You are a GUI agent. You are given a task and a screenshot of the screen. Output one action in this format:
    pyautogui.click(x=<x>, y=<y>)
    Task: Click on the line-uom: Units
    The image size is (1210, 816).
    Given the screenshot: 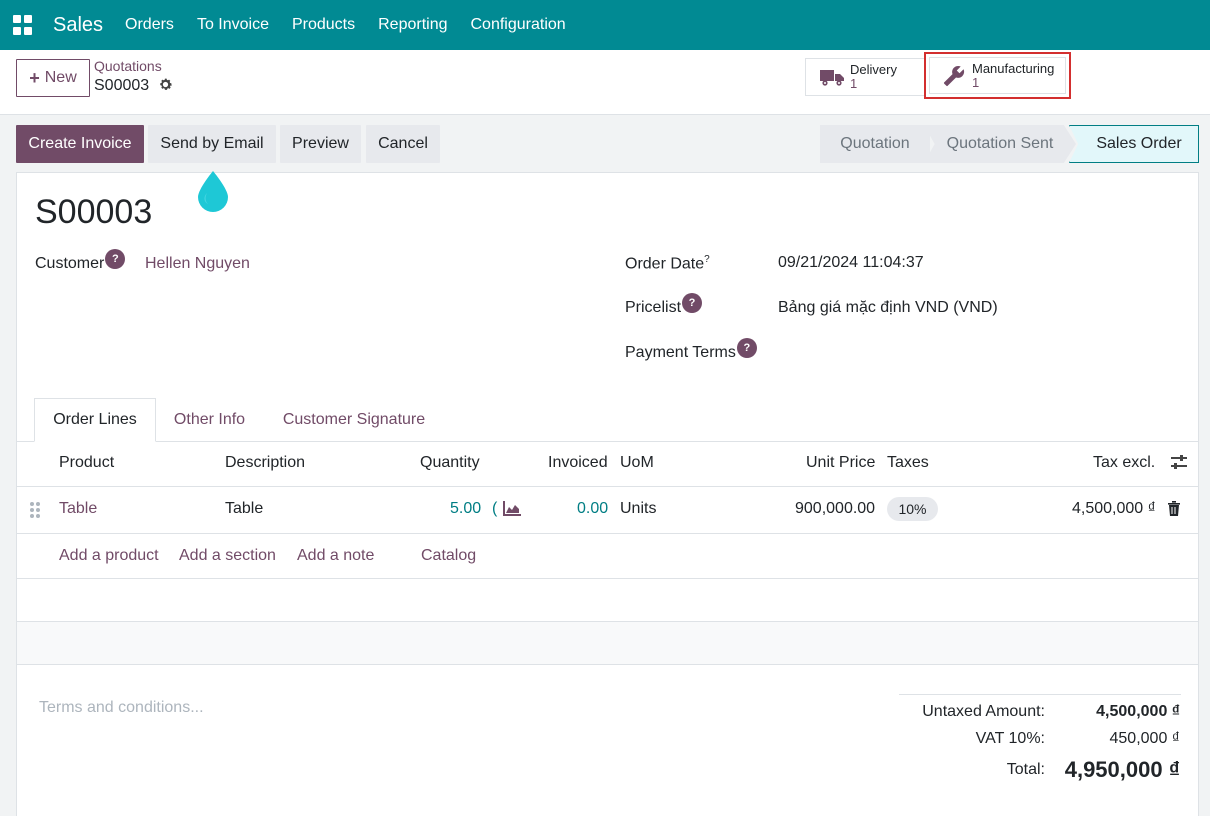 What is the action you would take?
    pyautogui.click(x=638, y=509)
    